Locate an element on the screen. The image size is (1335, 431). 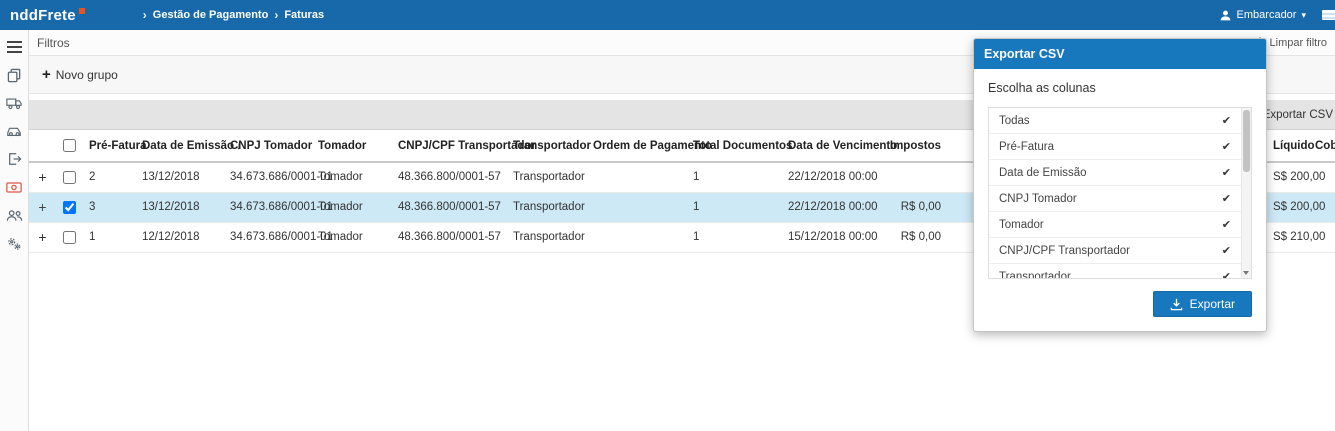
option-label: CNPJ/CPF Transportador is located at coordinates (1065, 250).